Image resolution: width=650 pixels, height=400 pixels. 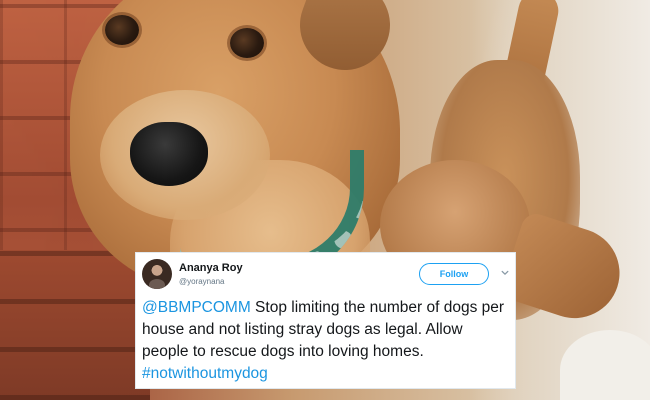 What do you see at coordinates (454, 274) in the screenshot?
I see `follow-button: Follow` at bounding box center [454, 274].